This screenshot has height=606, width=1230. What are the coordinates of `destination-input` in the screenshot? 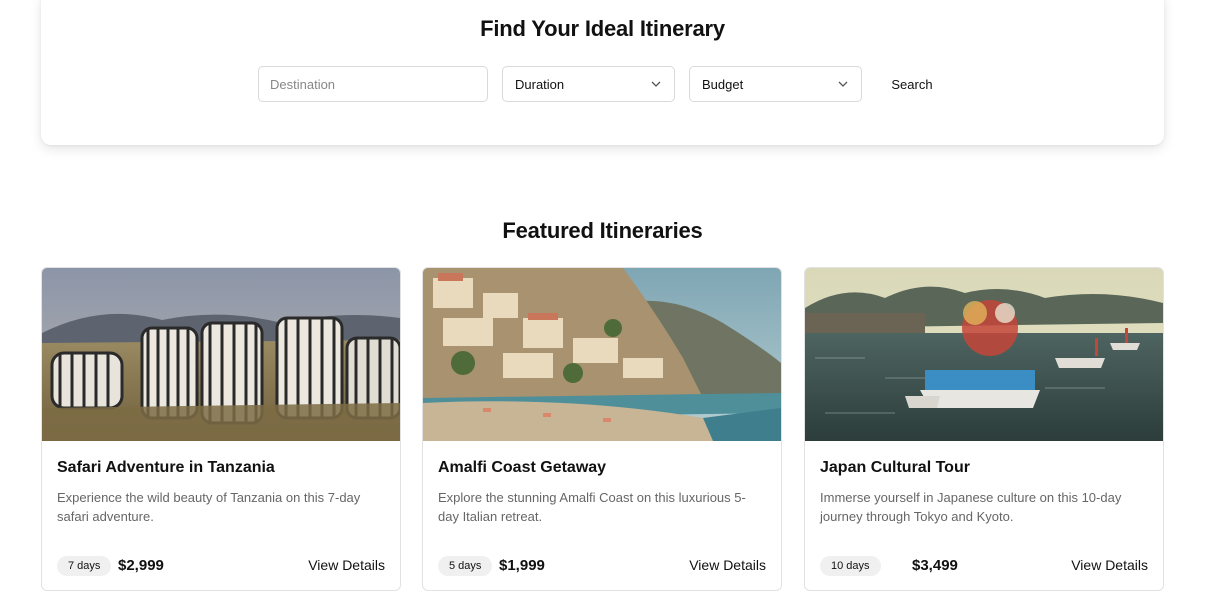 It's located at (373, 84).